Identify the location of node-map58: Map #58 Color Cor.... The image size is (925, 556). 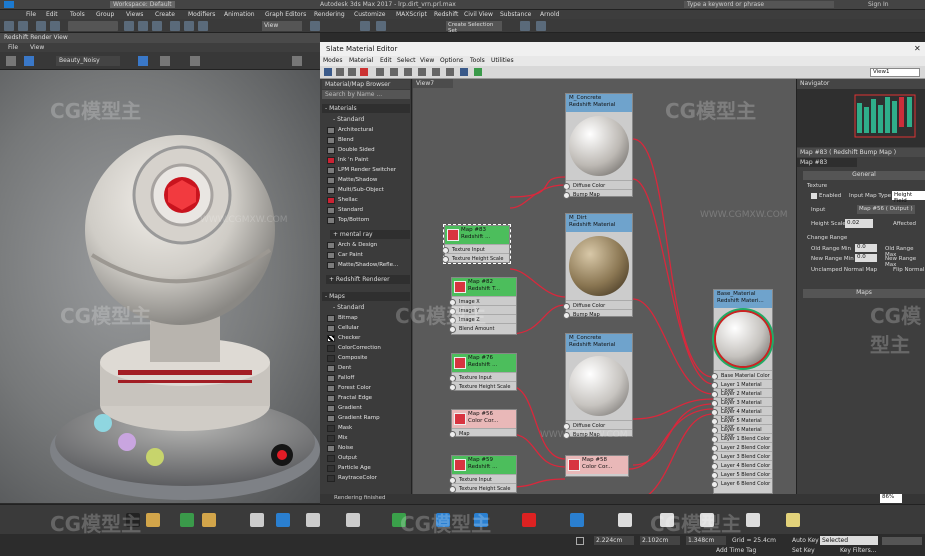
(597, 466).